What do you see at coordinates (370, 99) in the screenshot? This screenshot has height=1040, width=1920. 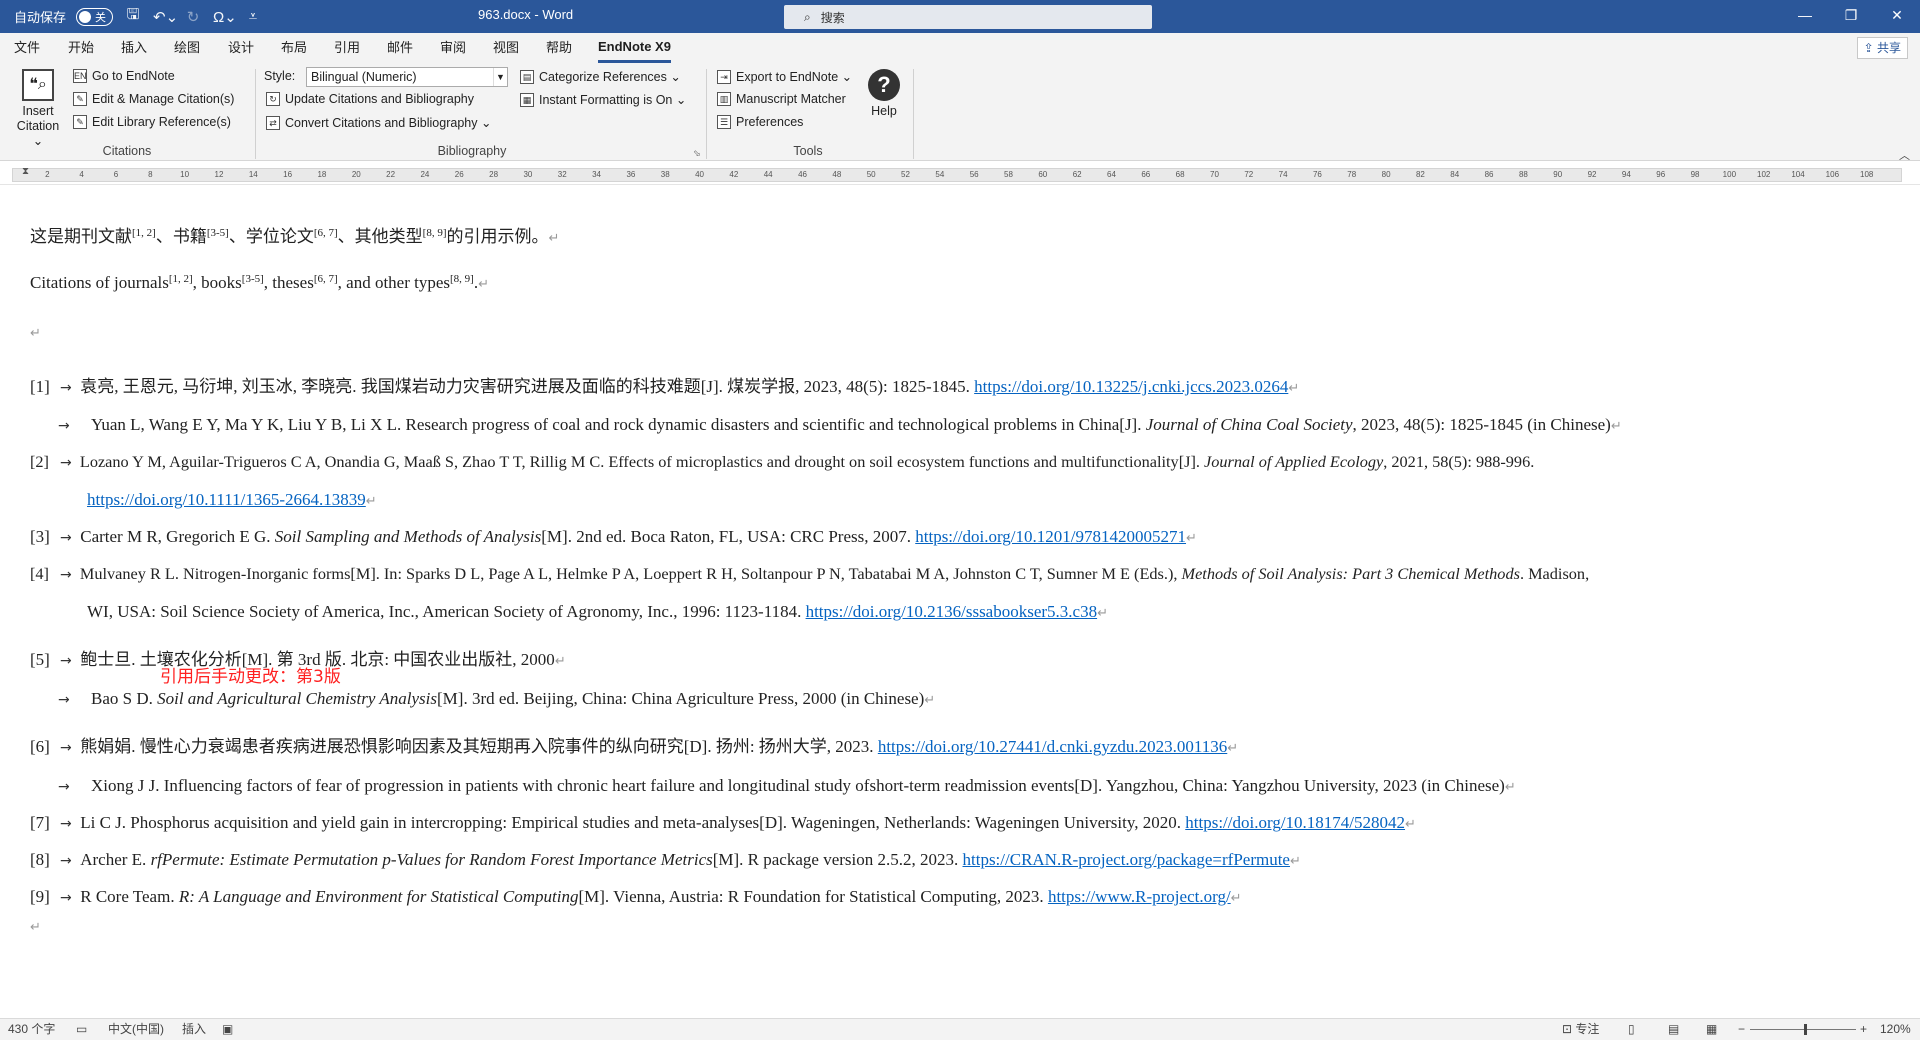 I see `update-citations-button: ↻ Update Citations and Bibliography` at bounding box center [370, 99].